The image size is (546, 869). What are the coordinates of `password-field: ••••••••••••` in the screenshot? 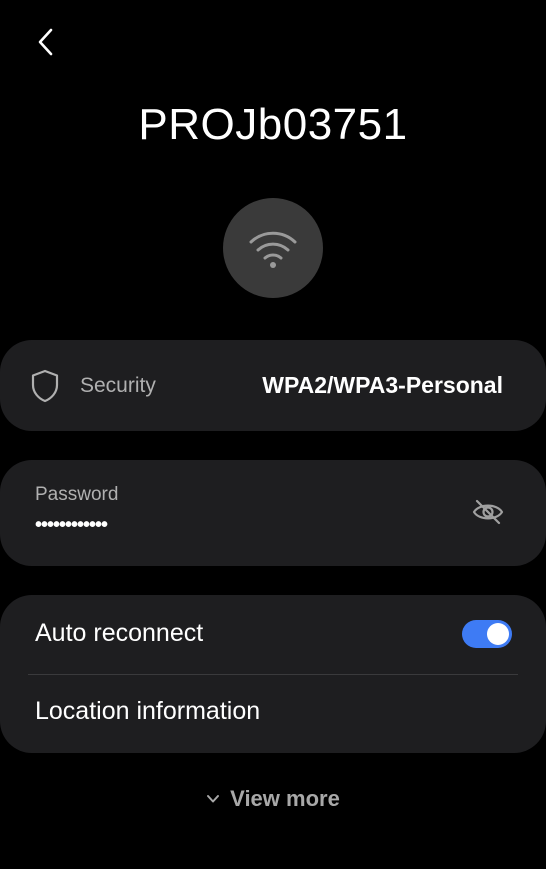 It's located at (71, 525).